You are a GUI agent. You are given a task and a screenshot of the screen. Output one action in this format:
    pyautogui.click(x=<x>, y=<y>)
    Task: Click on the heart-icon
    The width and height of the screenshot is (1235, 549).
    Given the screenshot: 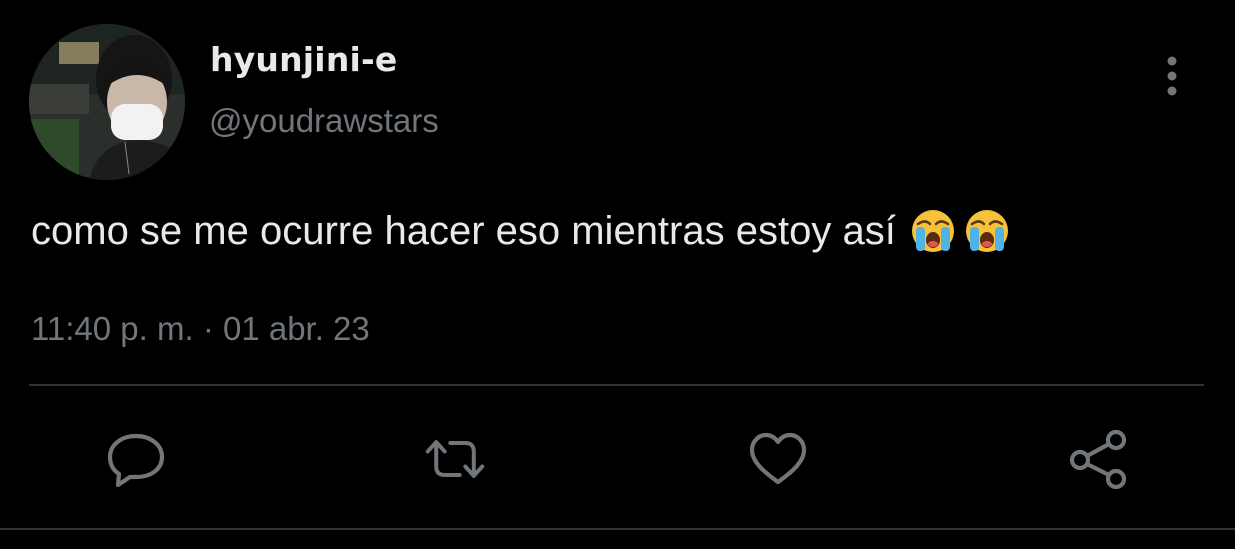 What is the action you would take?
    pyautogui.click(x=778, y=458)
    